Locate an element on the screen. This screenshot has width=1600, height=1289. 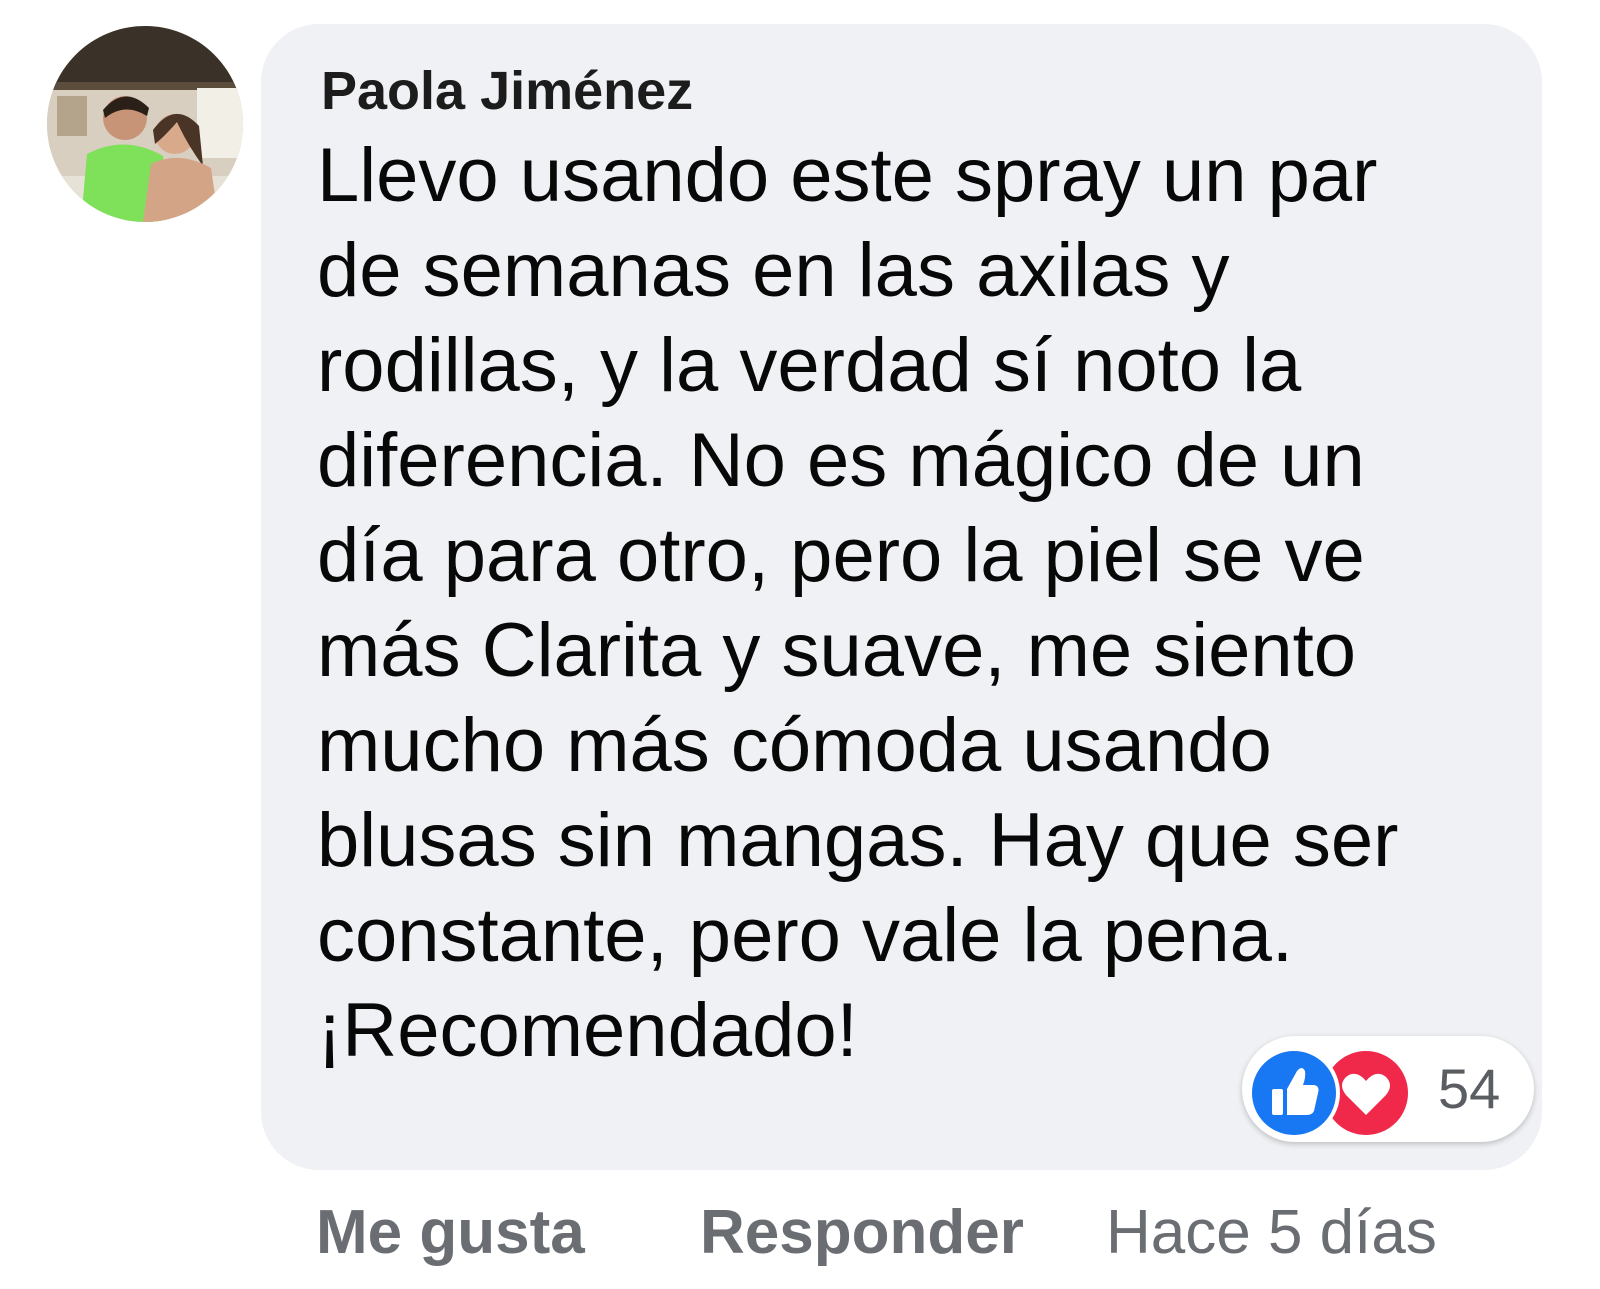
avatar is located at coordinates (145, 124).